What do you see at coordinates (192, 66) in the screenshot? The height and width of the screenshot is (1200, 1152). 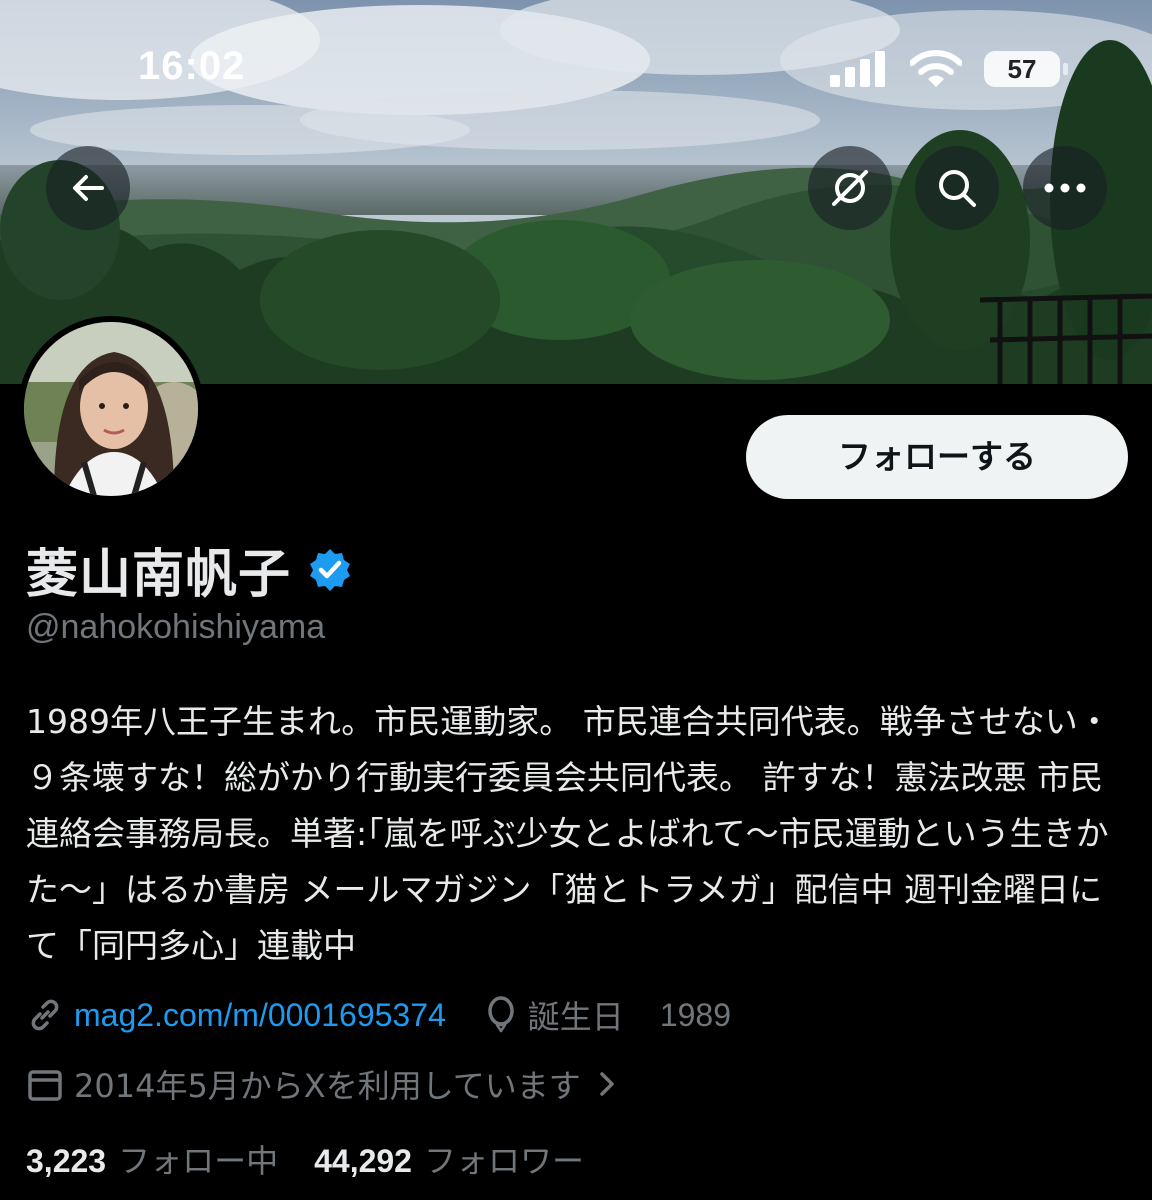 I see `status-time: 16:02` at bounding box center [192, 66].